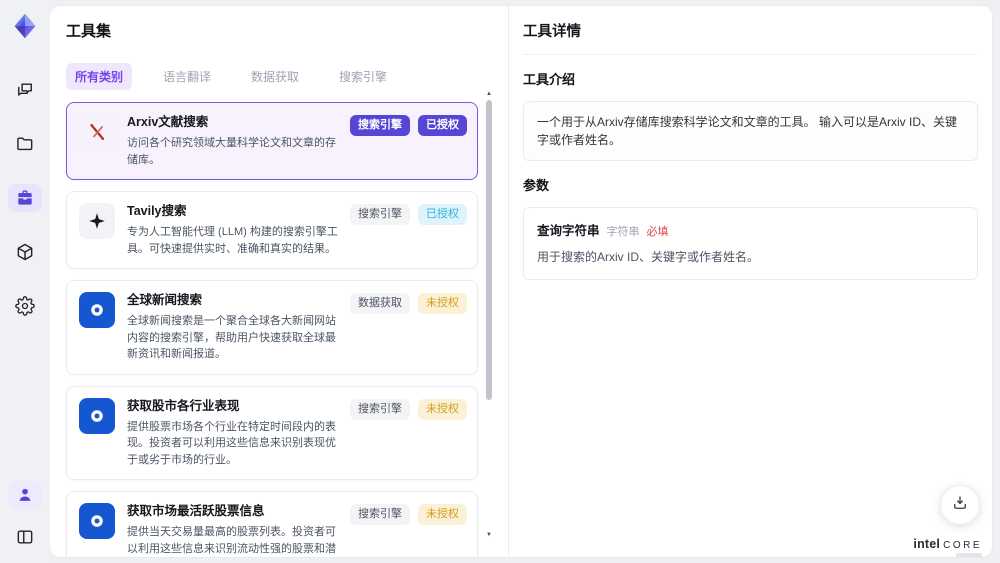 The image size is (1000, 563). I want to click on list-scrollbar: ▲ ▼, so click(489, 319).